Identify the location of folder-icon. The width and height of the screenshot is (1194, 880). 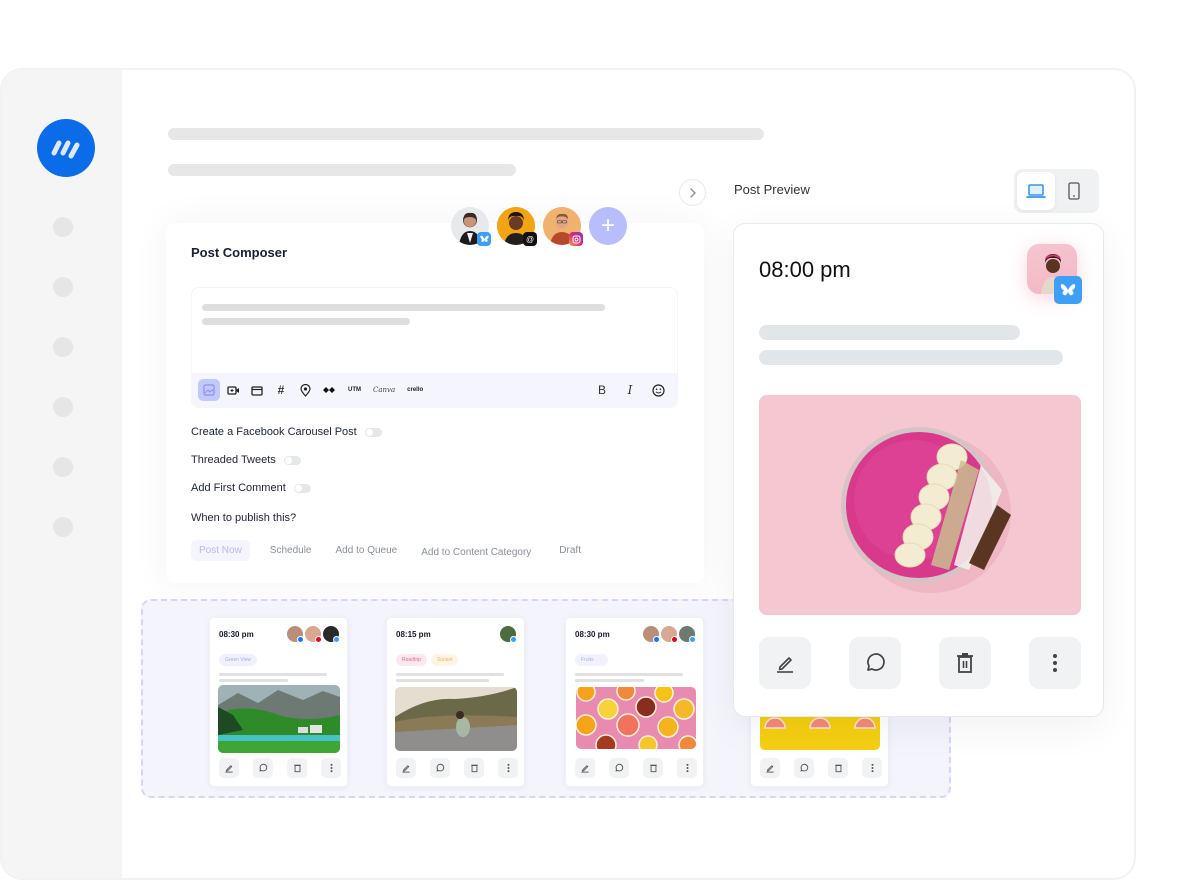
(257, 390).